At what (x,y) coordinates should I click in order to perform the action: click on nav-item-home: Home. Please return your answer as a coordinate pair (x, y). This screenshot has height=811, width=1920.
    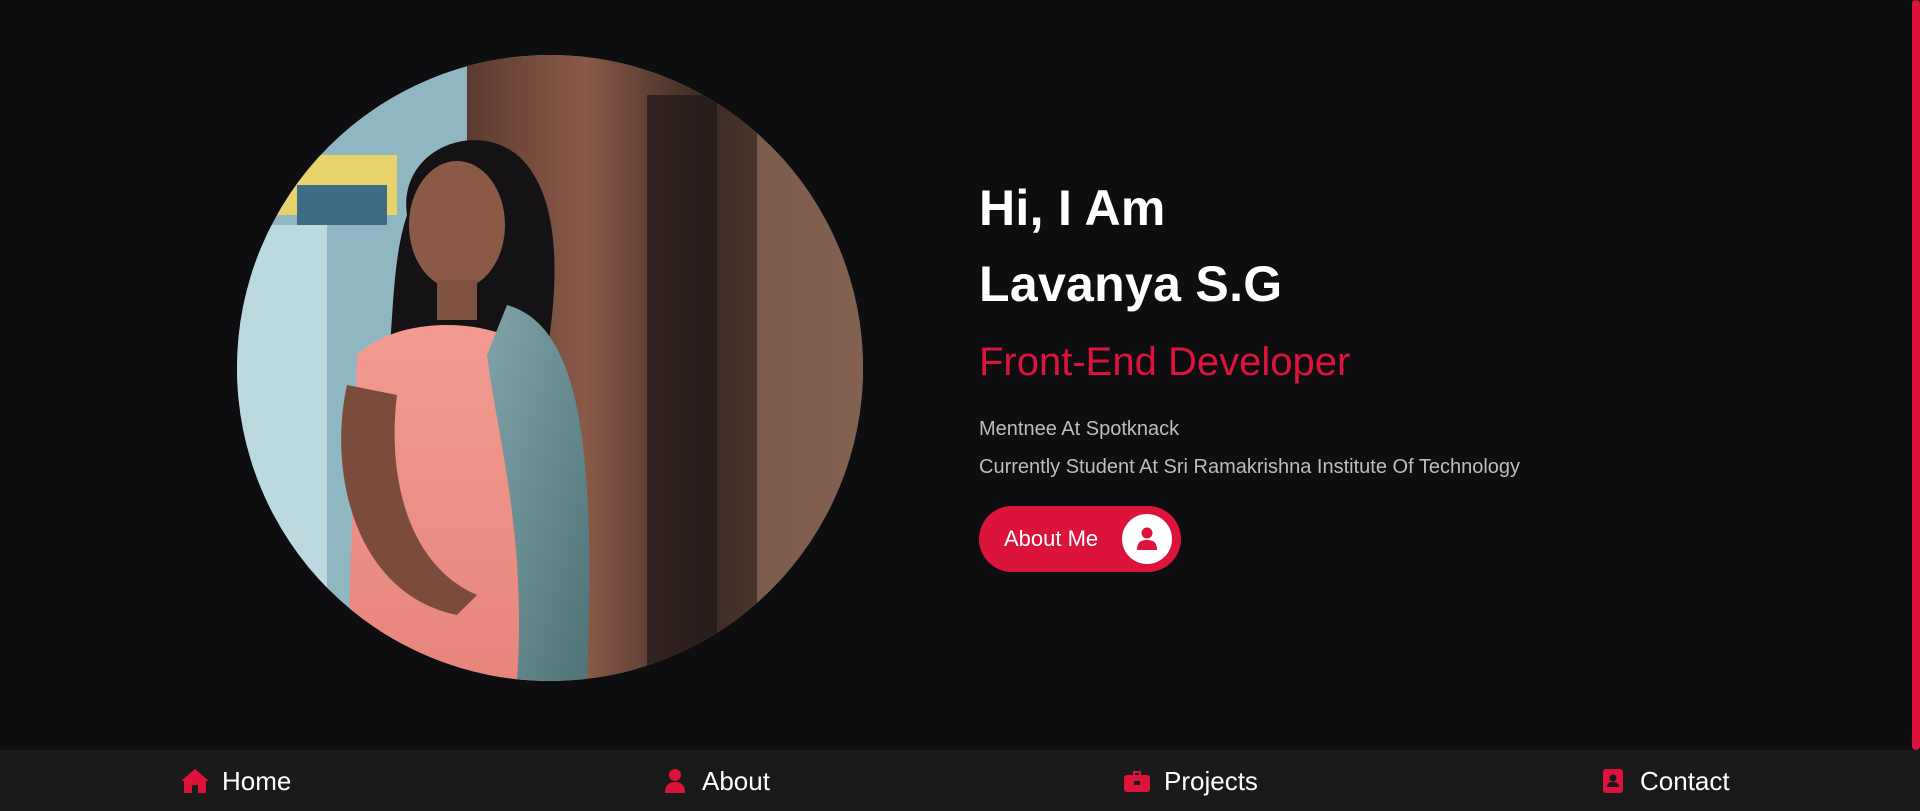
    Looking at the image, I should click on (235, 781).